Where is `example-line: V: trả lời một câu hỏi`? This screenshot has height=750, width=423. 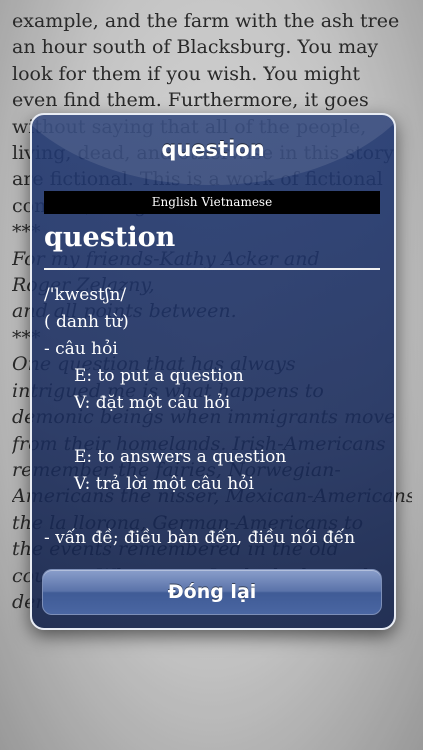
example-line: V: trả lời một câu hỏi is located at coordinates (164, 484).